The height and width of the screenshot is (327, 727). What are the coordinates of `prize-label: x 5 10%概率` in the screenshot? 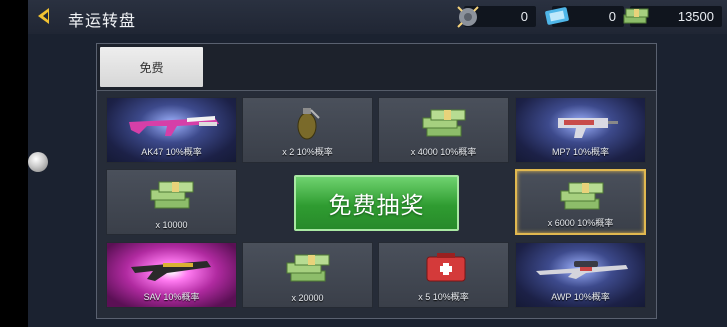 It's located at (443, 297).